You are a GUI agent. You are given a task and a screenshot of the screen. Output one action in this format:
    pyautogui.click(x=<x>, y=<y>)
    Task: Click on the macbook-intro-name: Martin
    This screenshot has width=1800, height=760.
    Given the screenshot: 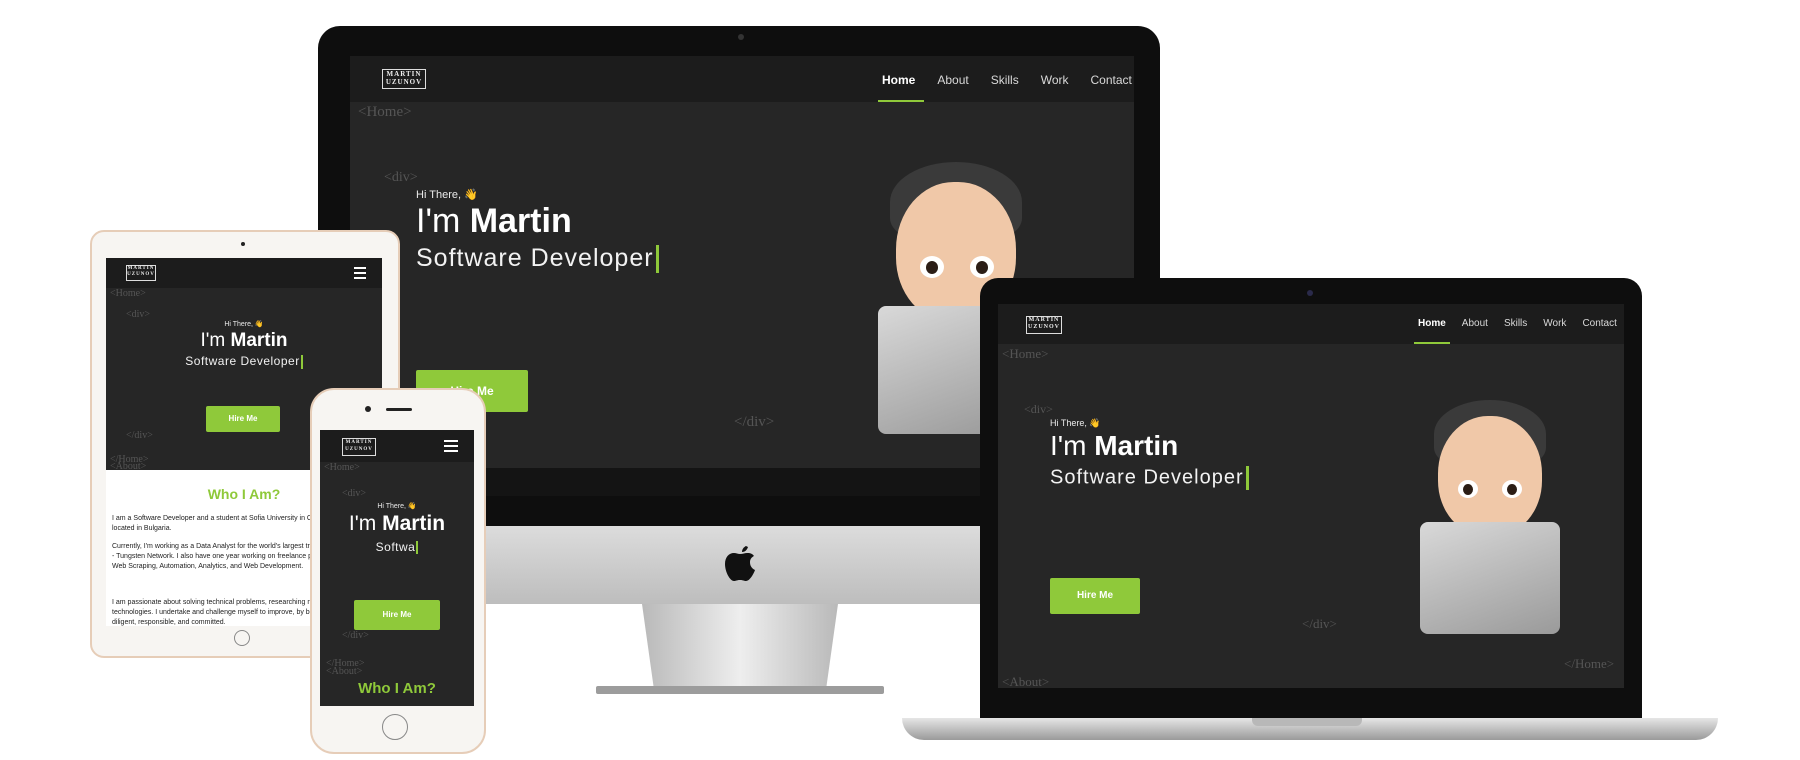 What is the action you would take?
    pyautogui.click(x=1136, y=445)
    